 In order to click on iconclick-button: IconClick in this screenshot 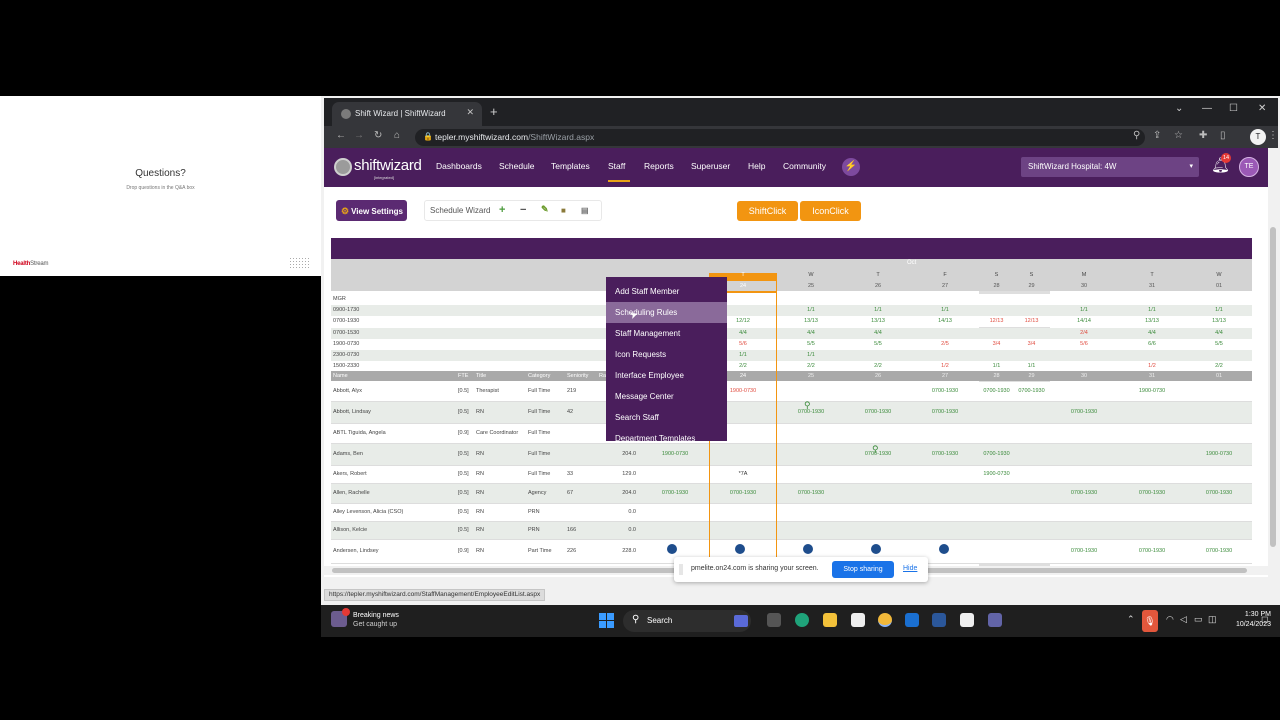, I will do `click(830, 211)`.